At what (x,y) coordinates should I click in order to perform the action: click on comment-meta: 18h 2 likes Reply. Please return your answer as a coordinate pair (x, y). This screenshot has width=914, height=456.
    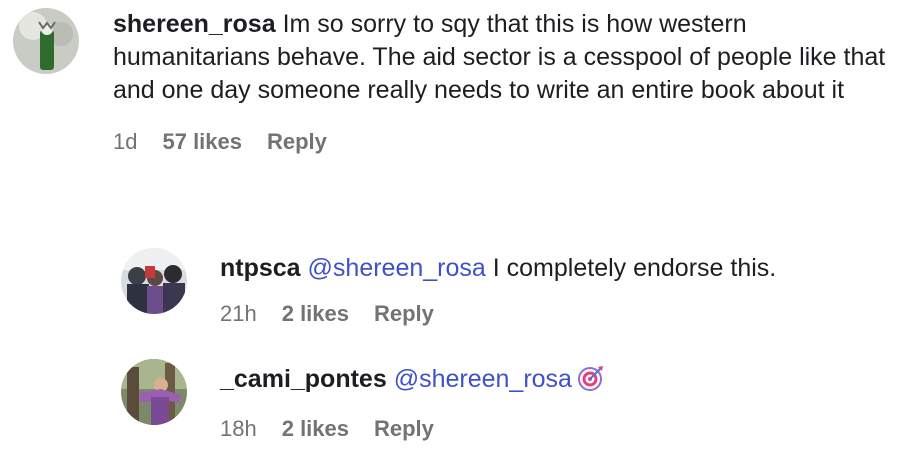
    Looking at the image, I should click on (412, 429).